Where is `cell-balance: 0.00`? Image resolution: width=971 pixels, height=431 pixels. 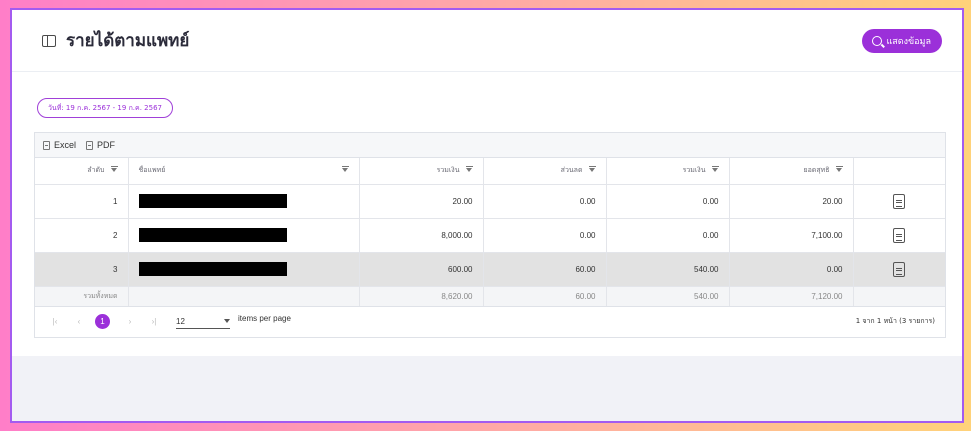
cell-balance: 0.00 is located at coordinates (791, 269).